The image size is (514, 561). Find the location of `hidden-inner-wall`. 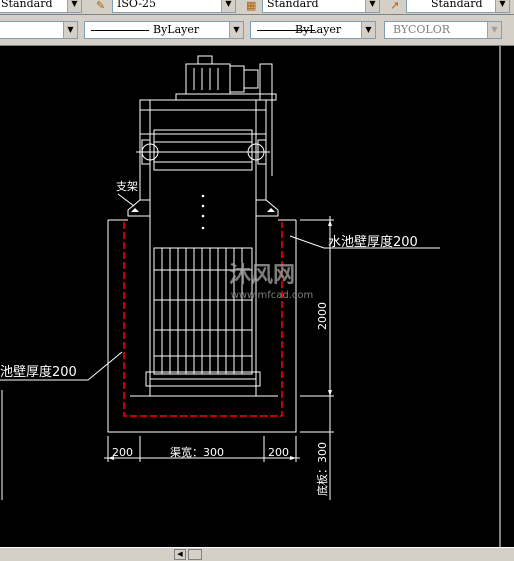

hidden-inner-wall is located at coordinates (203, 319).